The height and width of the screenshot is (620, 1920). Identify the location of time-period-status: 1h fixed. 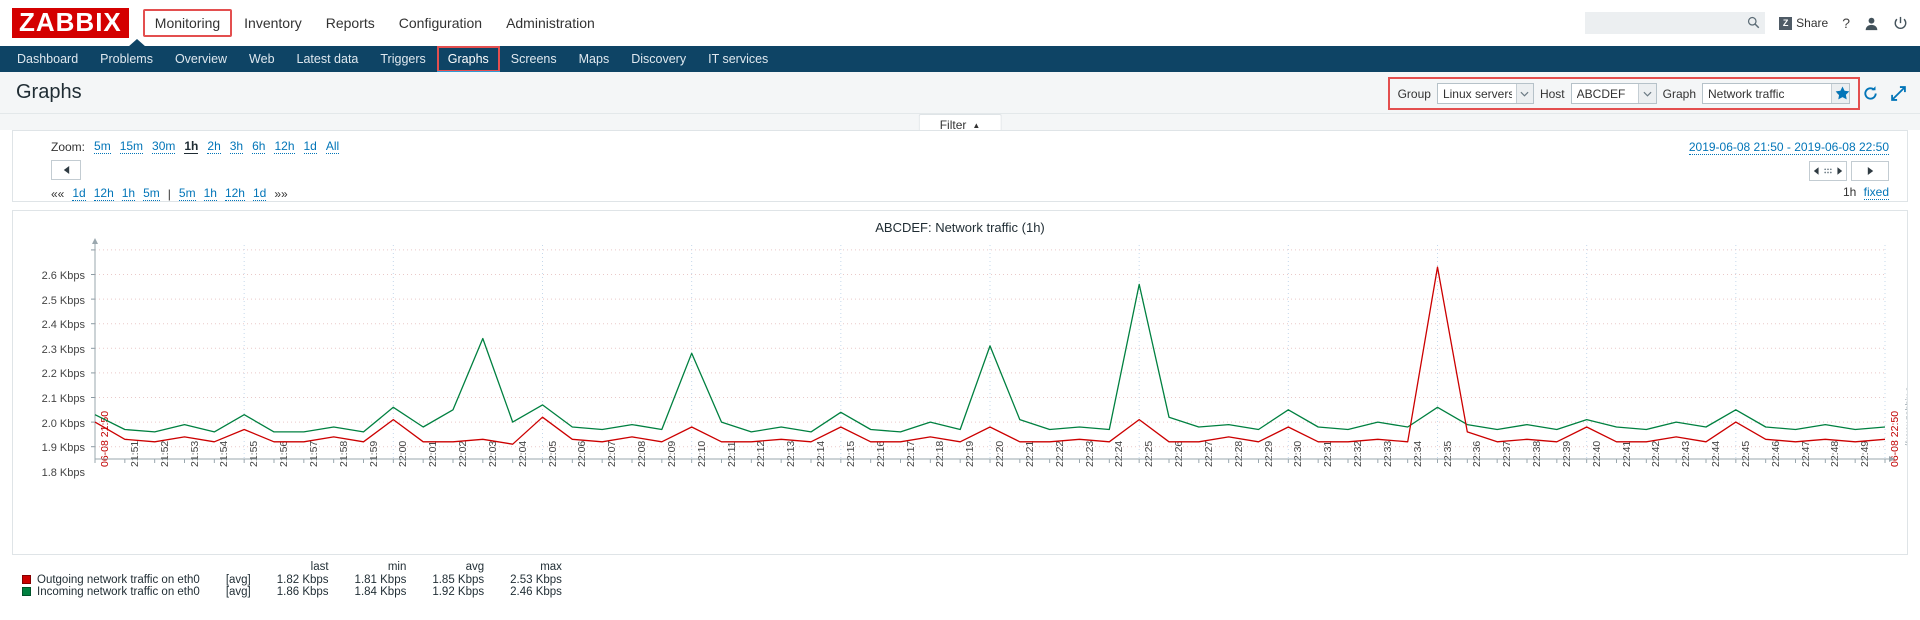
(1865, 192).